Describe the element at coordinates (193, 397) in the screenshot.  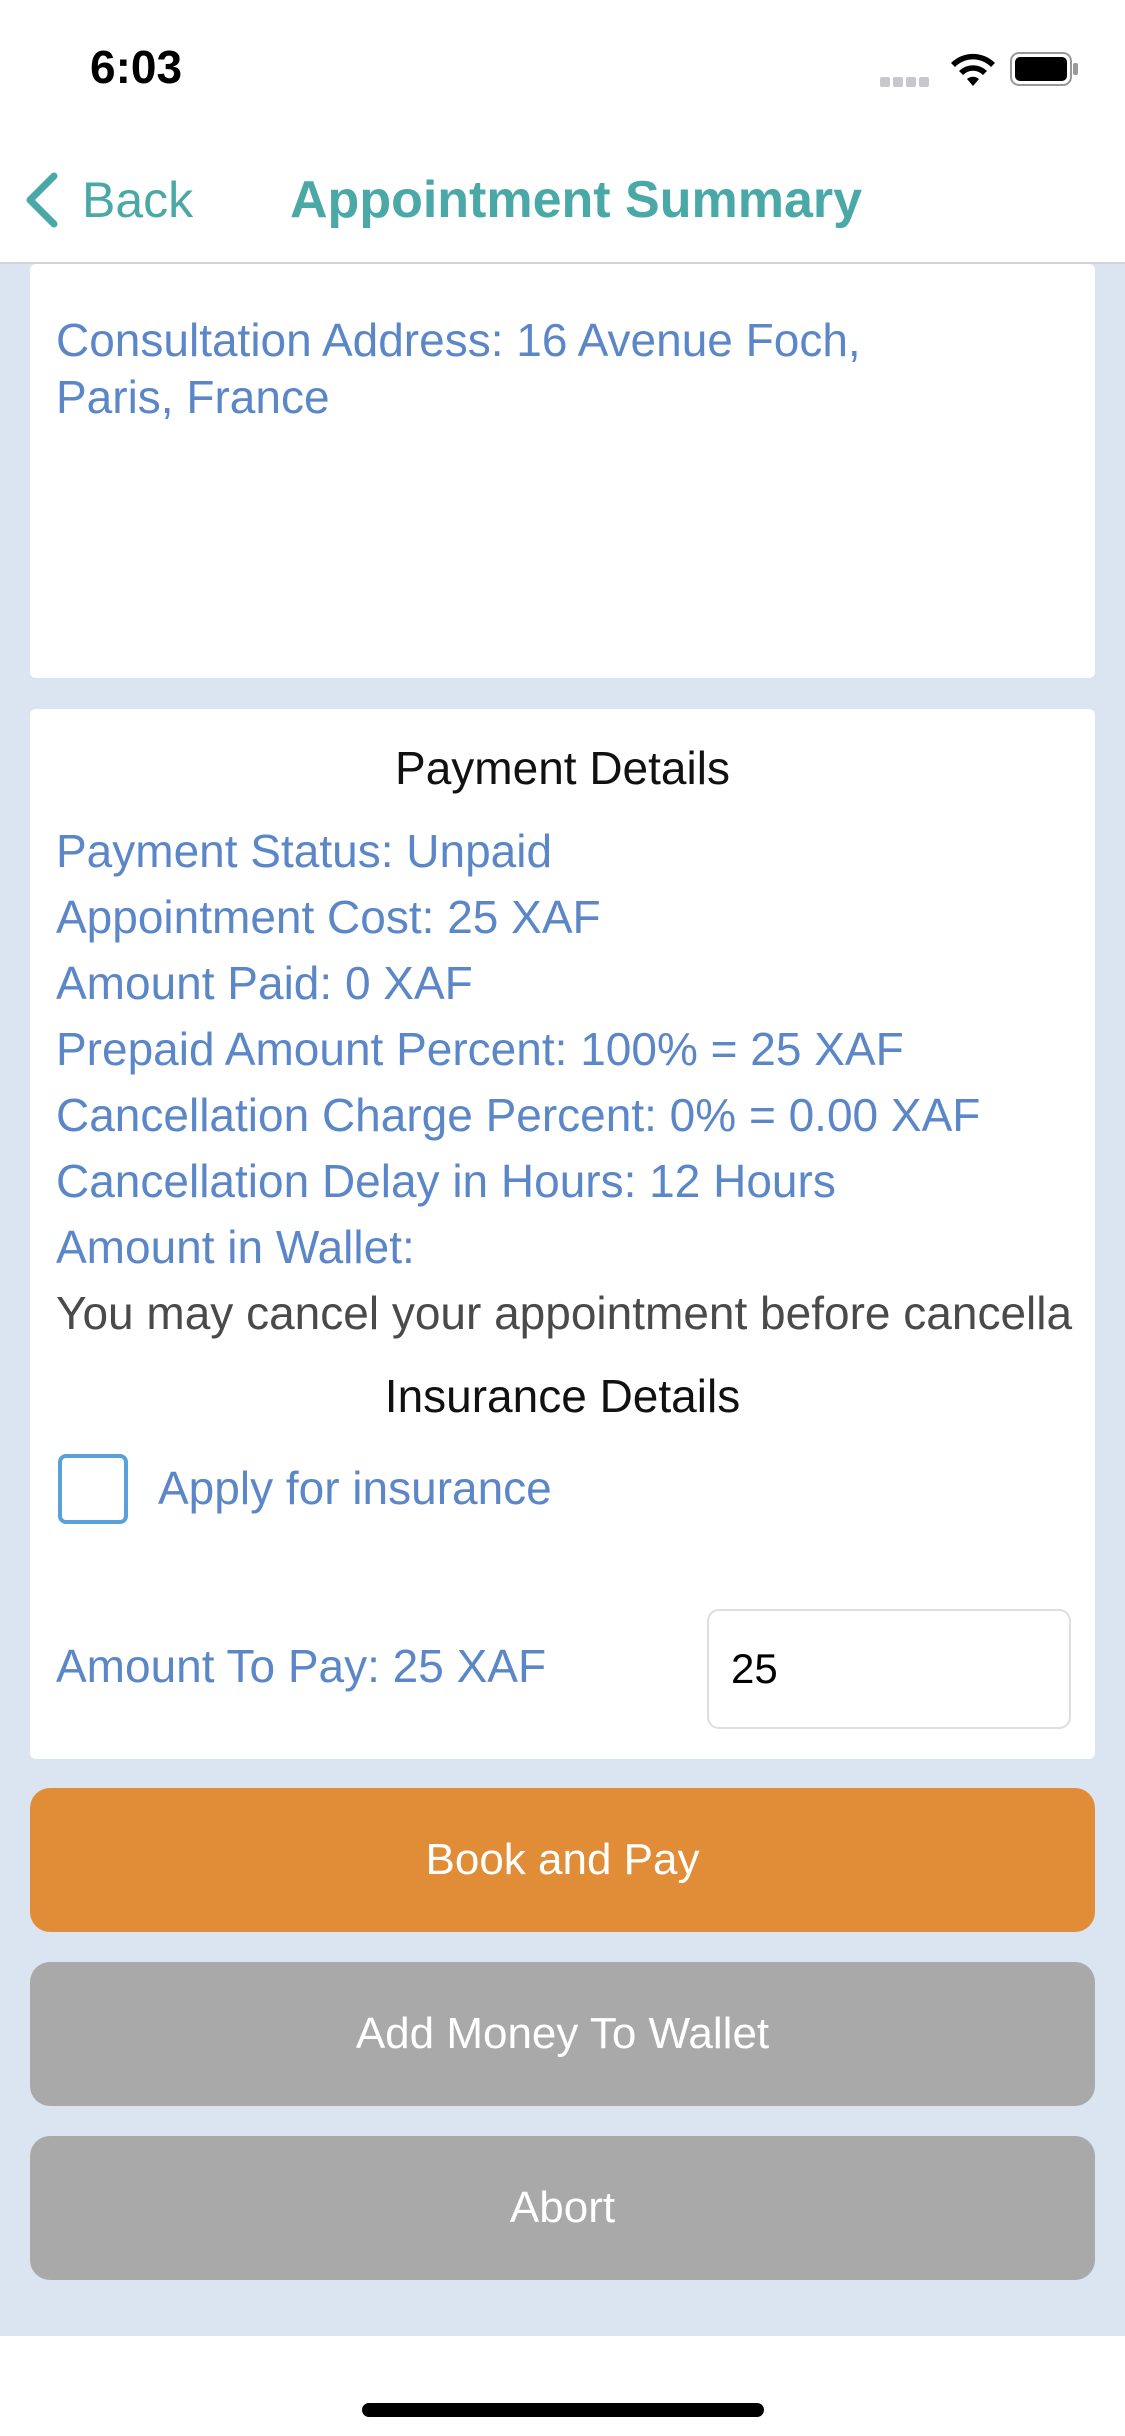
I see `address-line-2: Paris, France` at that location.